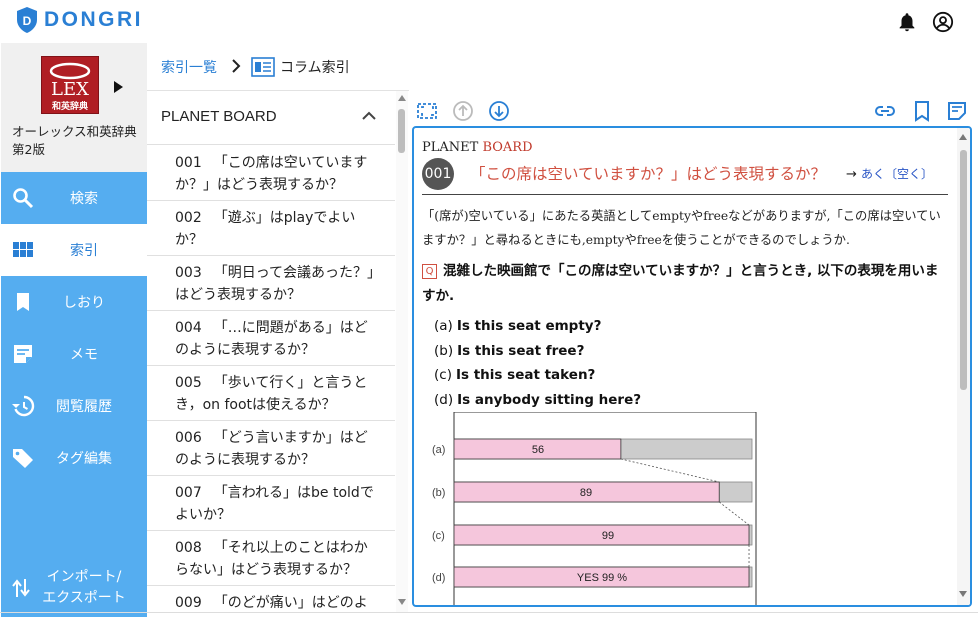 Image resolution: width=978 pixels, height=617 pixels. I want to click on column-title: 「この席は空いていますか？」はどう表現するか？, so click(648, 174).